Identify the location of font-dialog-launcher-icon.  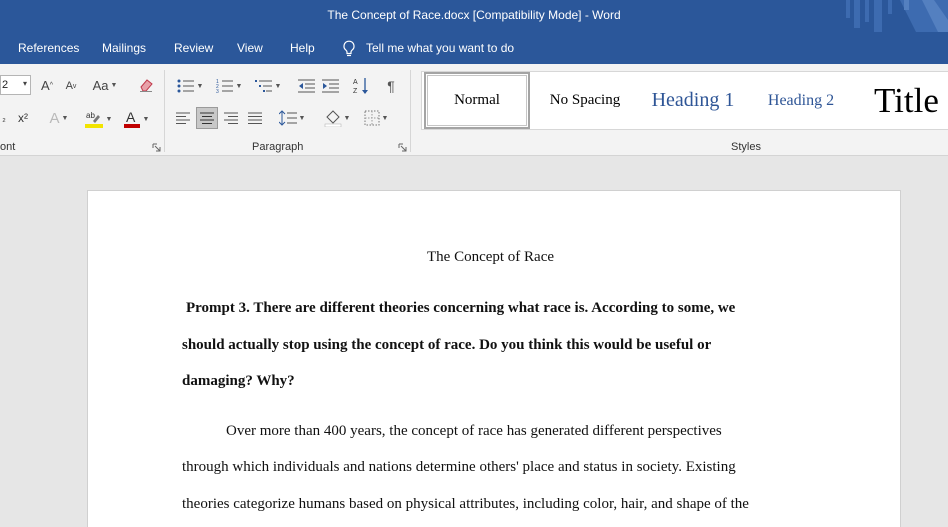
(156, 147).